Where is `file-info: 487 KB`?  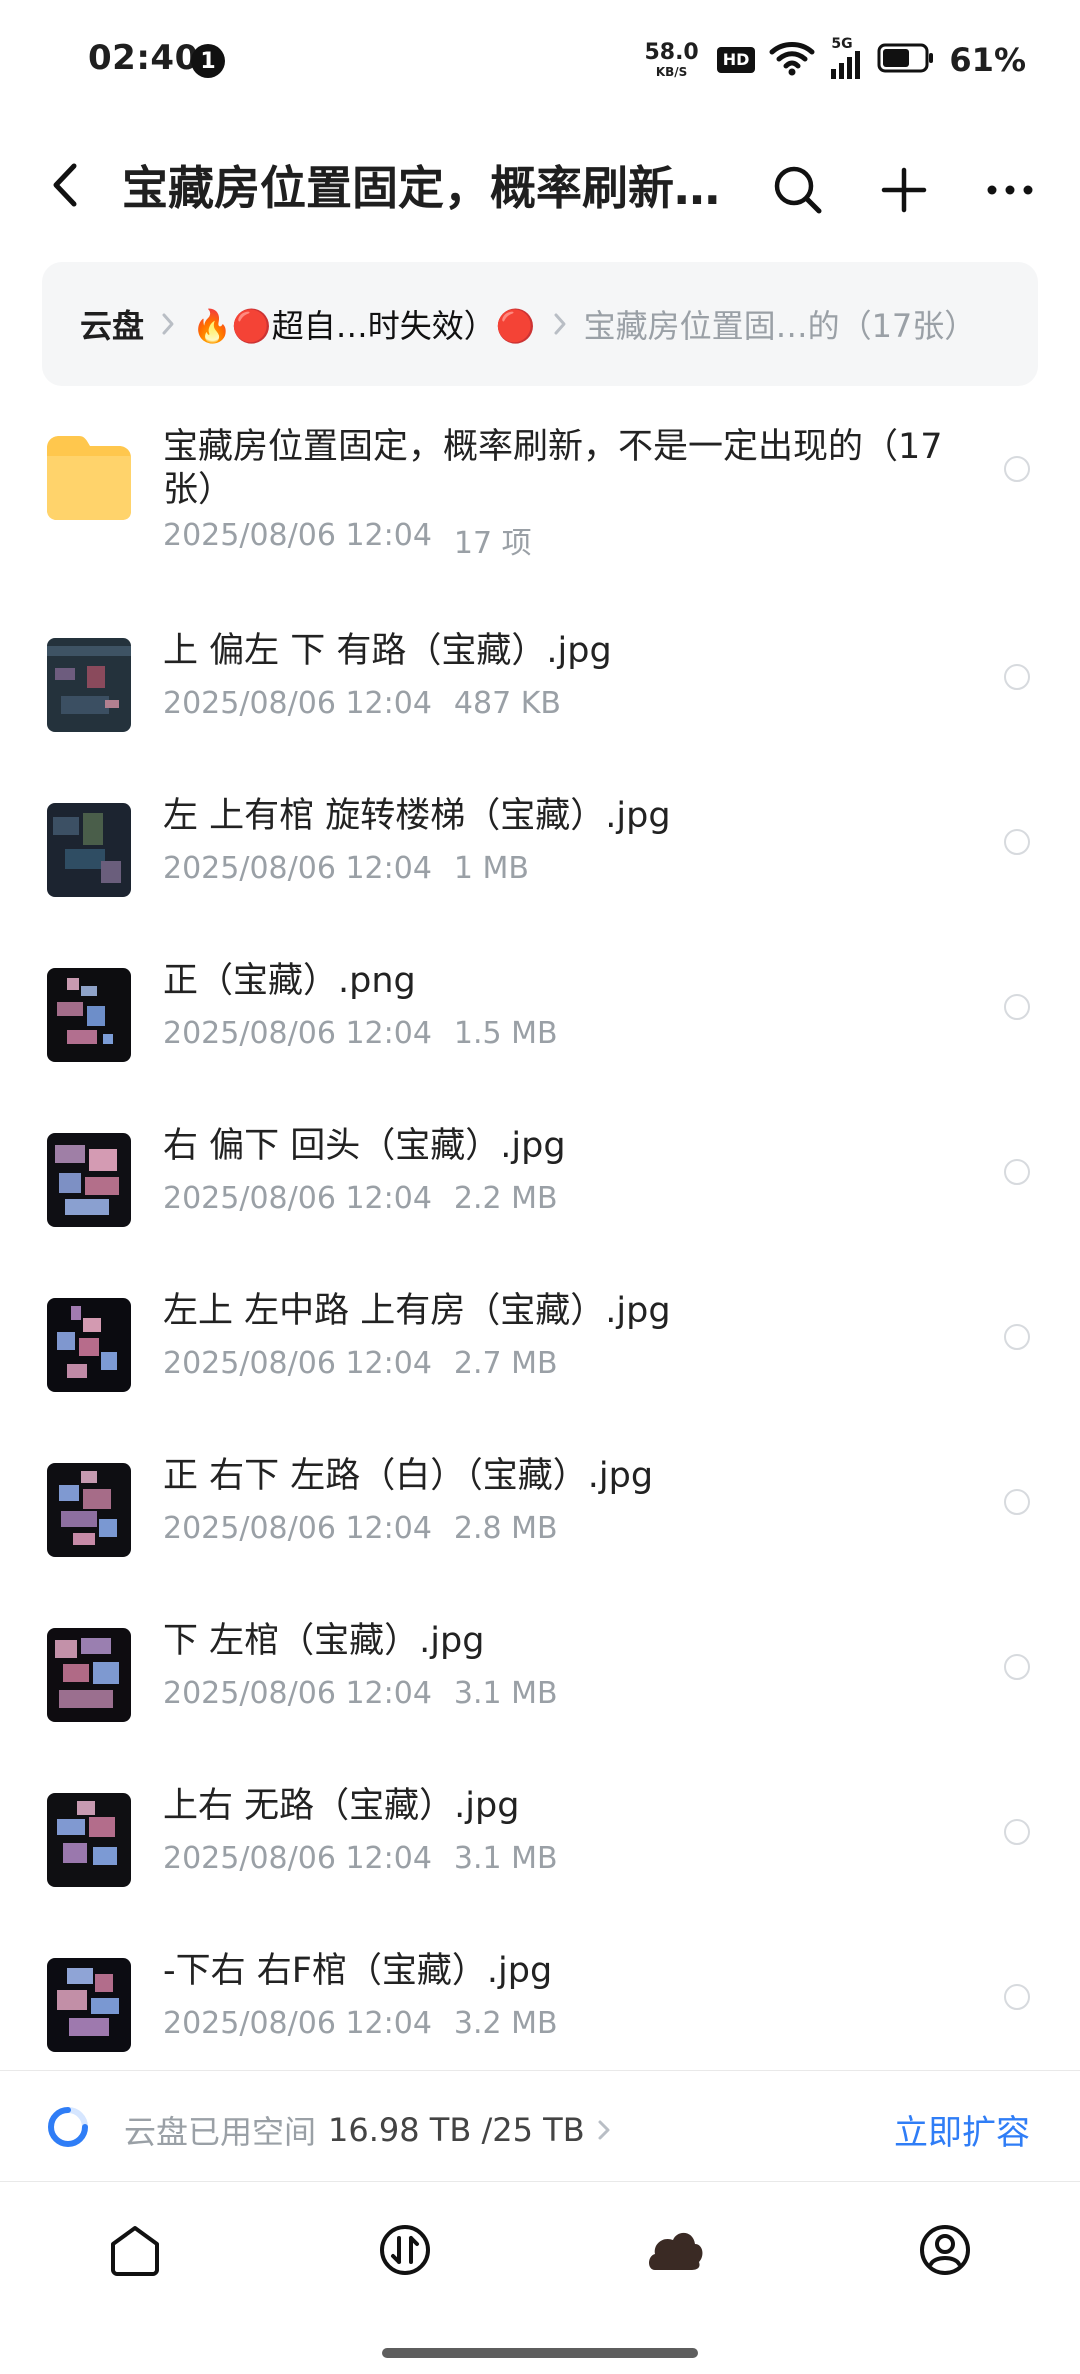
file-info: 487 KB is located at coordinates (507, 703).